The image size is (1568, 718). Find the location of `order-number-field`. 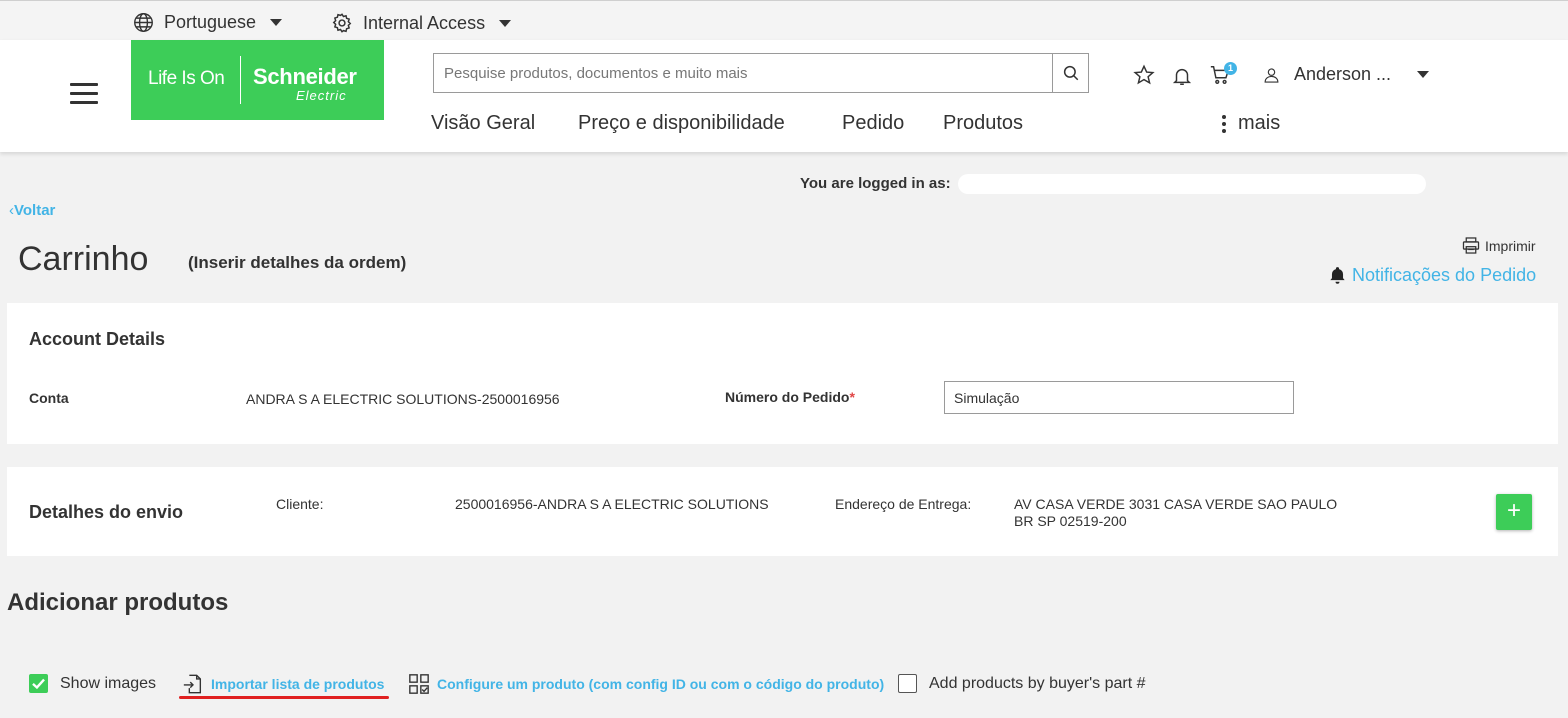

order-number-field is located at coordinates (1119, 397).